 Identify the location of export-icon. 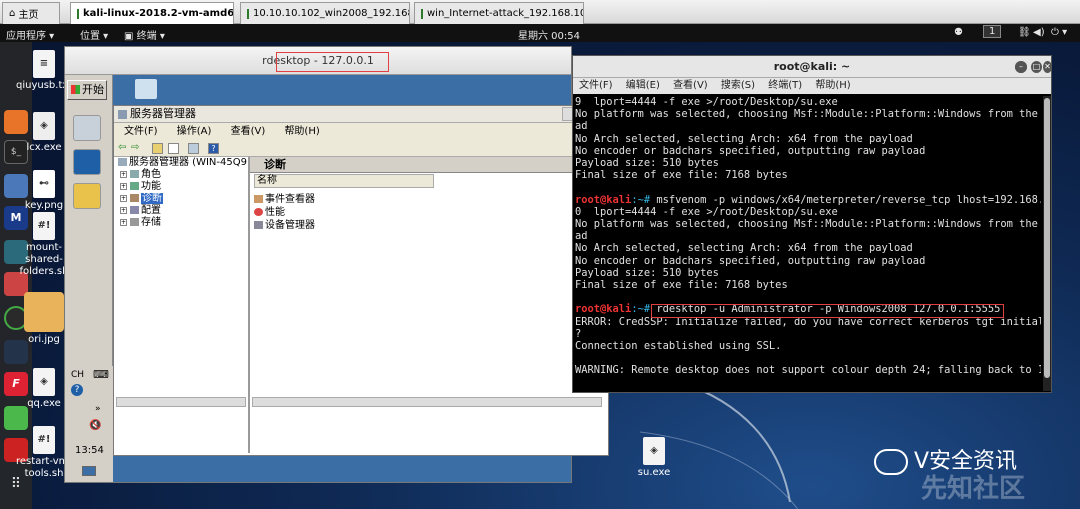
(193, 148).